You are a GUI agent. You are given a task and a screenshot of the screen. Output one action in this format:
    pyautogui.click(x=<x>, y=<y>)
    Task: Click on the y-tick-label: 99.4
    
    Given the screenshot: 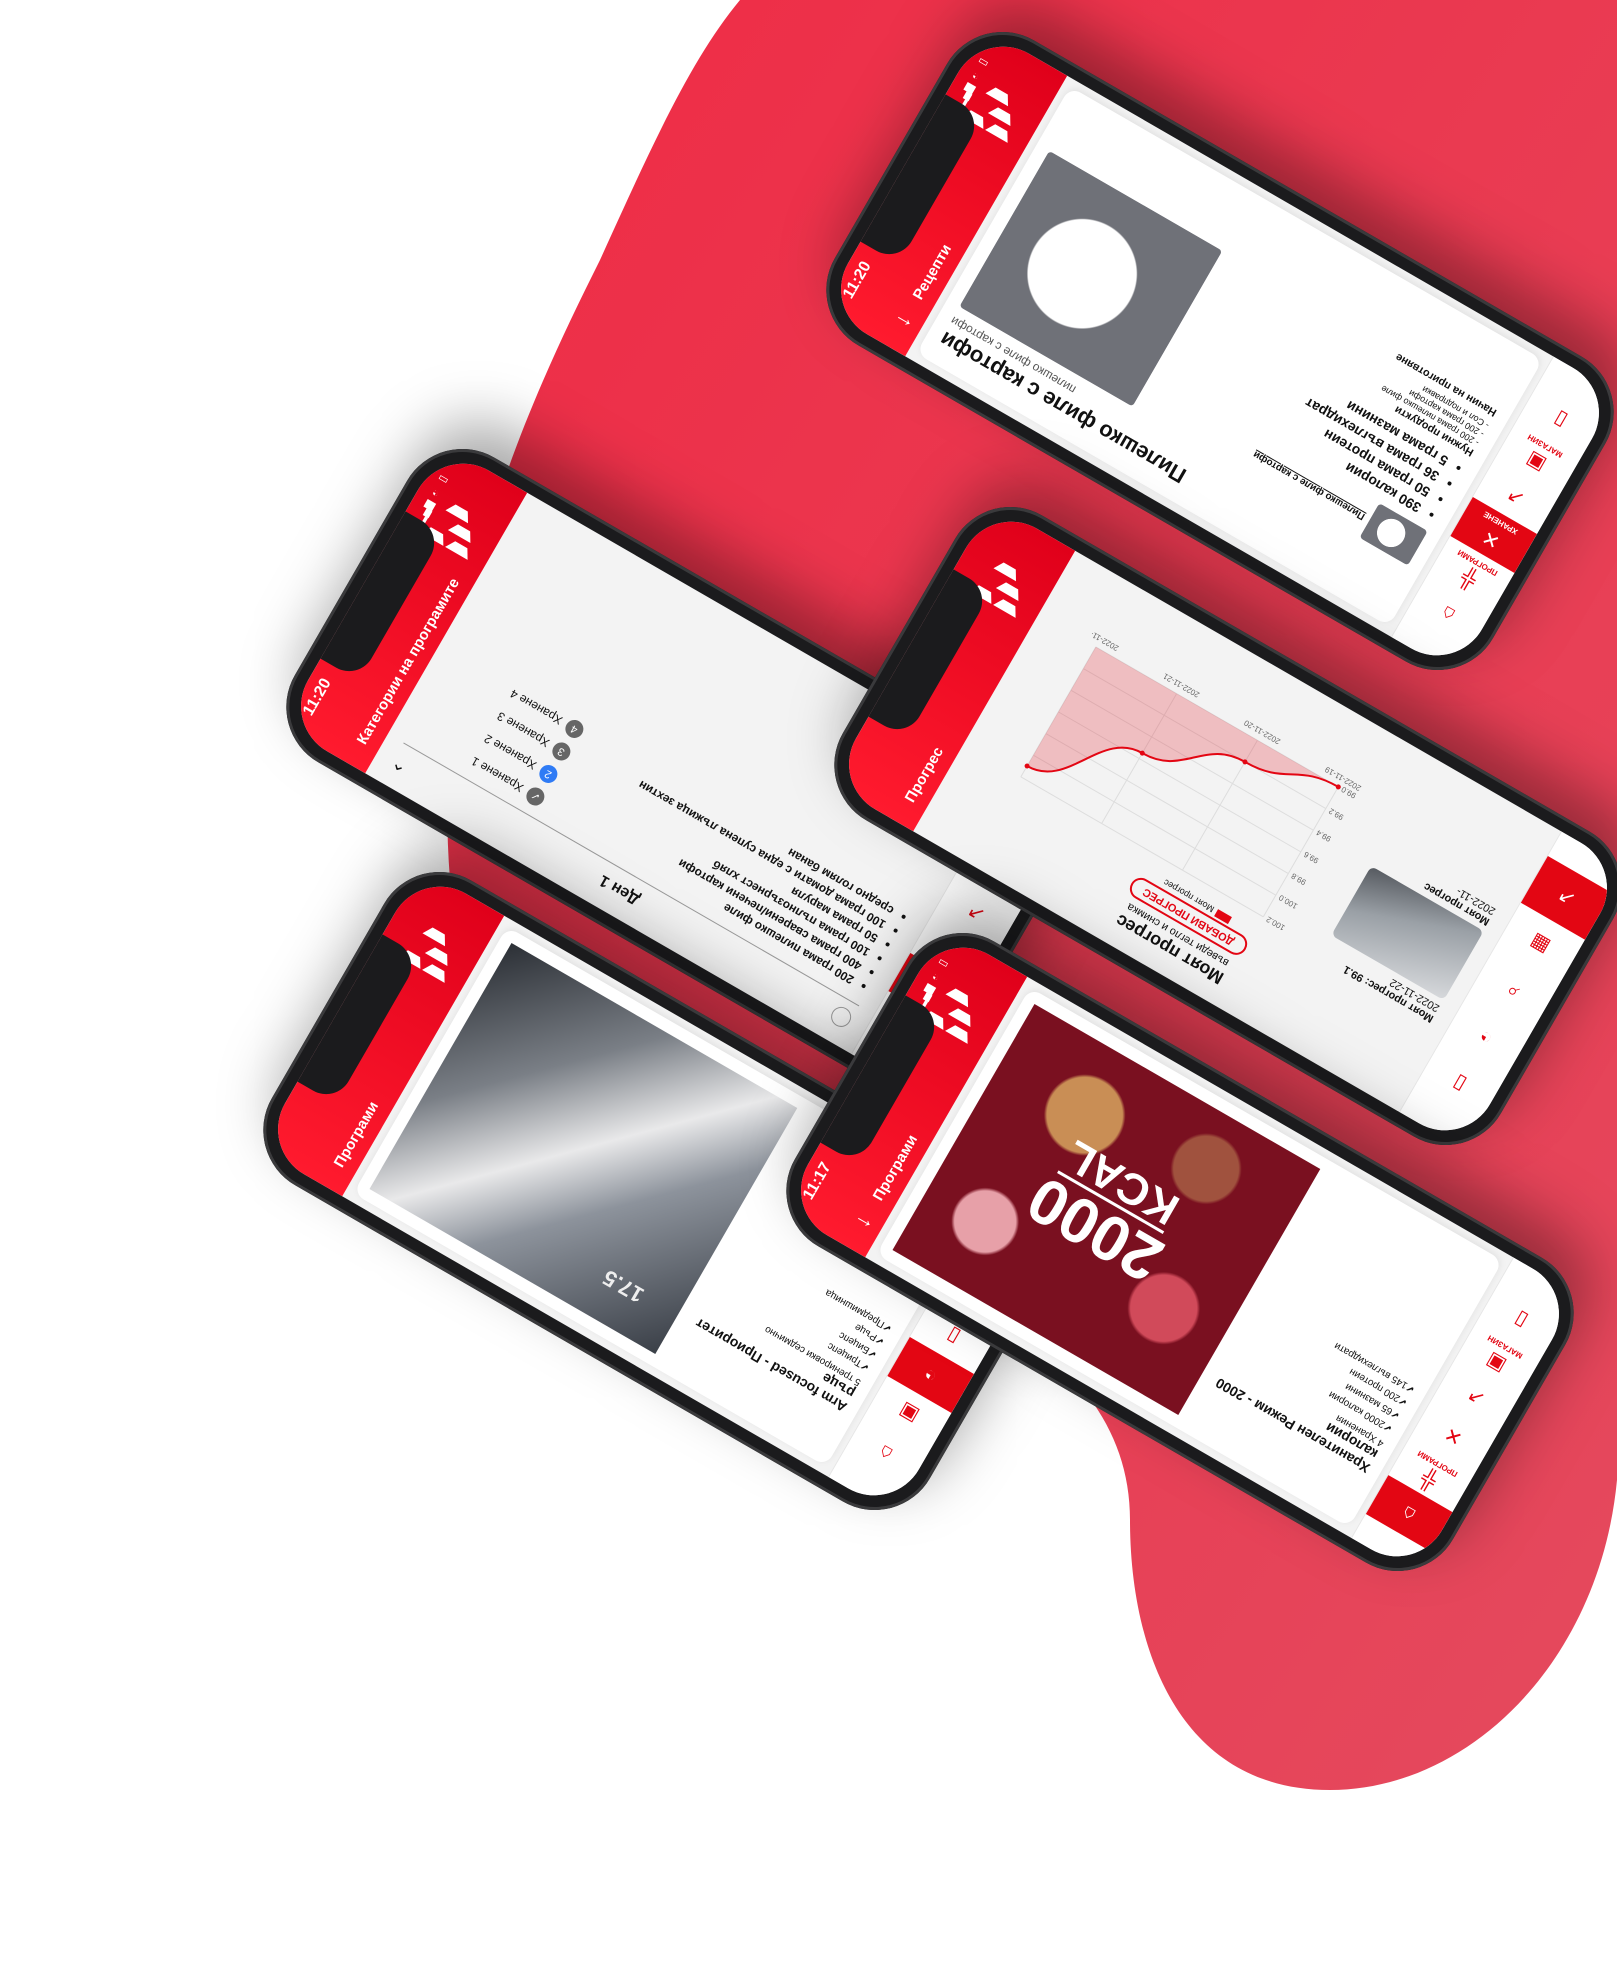 What is the action you would take?
    pyautogui.click(x=1323, y=836)
    